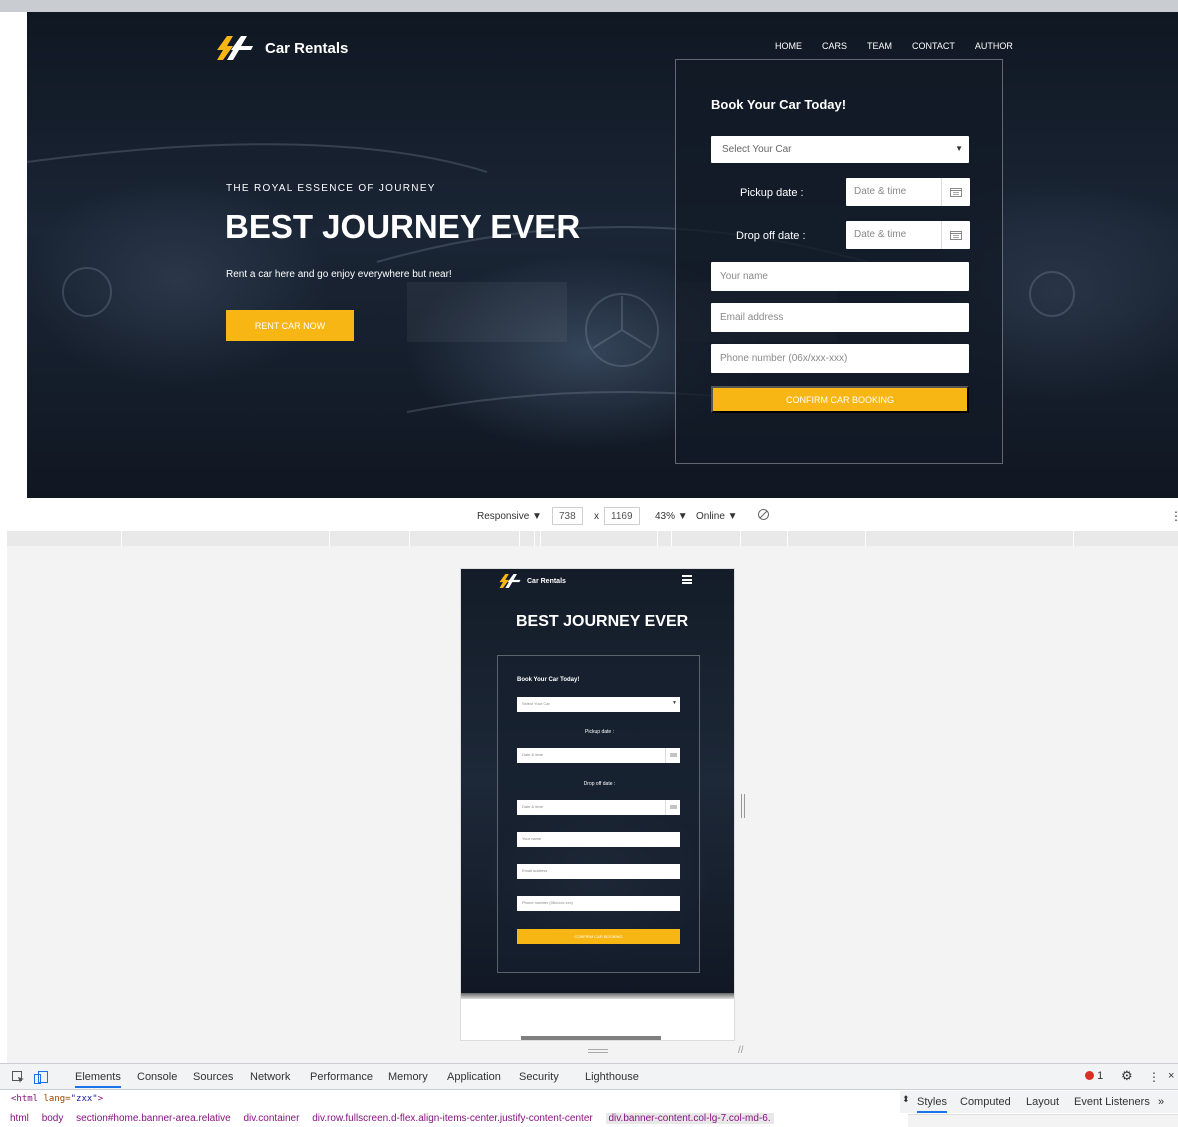 The image size is (1178, 1127). Describe the element at coordinates (539, 1077) in the screenshot. I see `tab-security: Security` at that location.